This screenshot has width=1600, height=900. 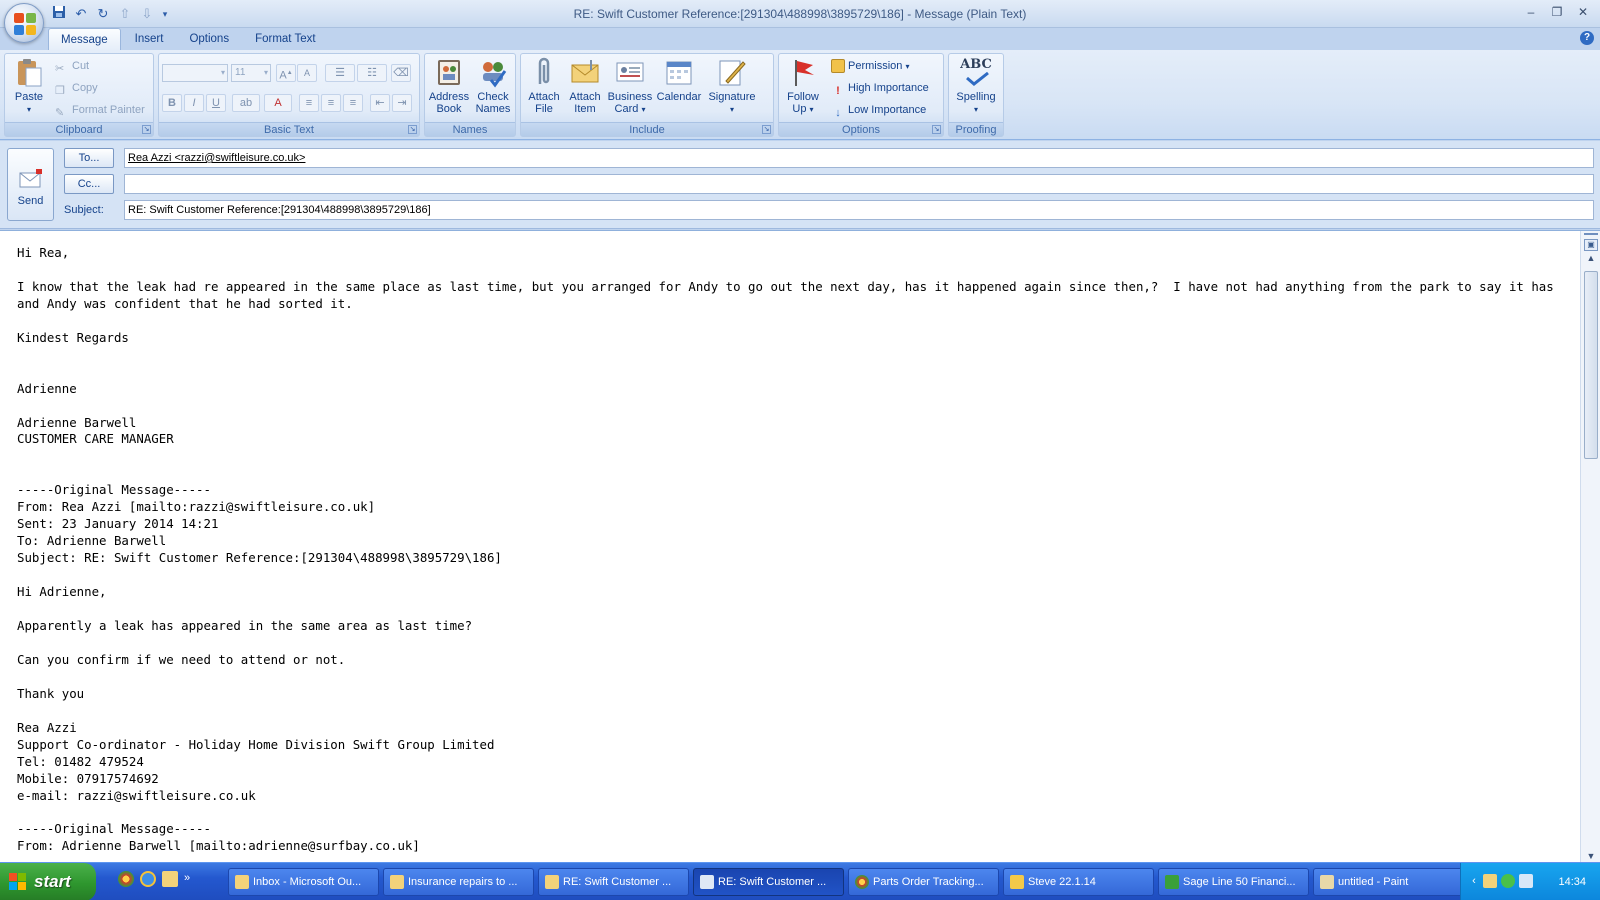 I want to click on network-icon, so click(x=1508, y=881).